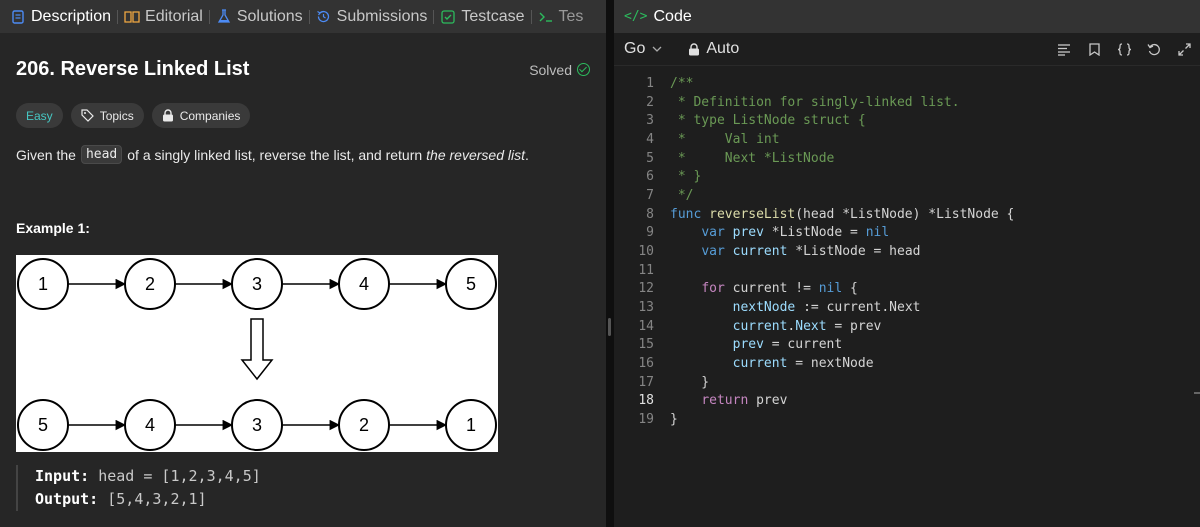  I want to click on checkbox-icon, so click(448, 17).